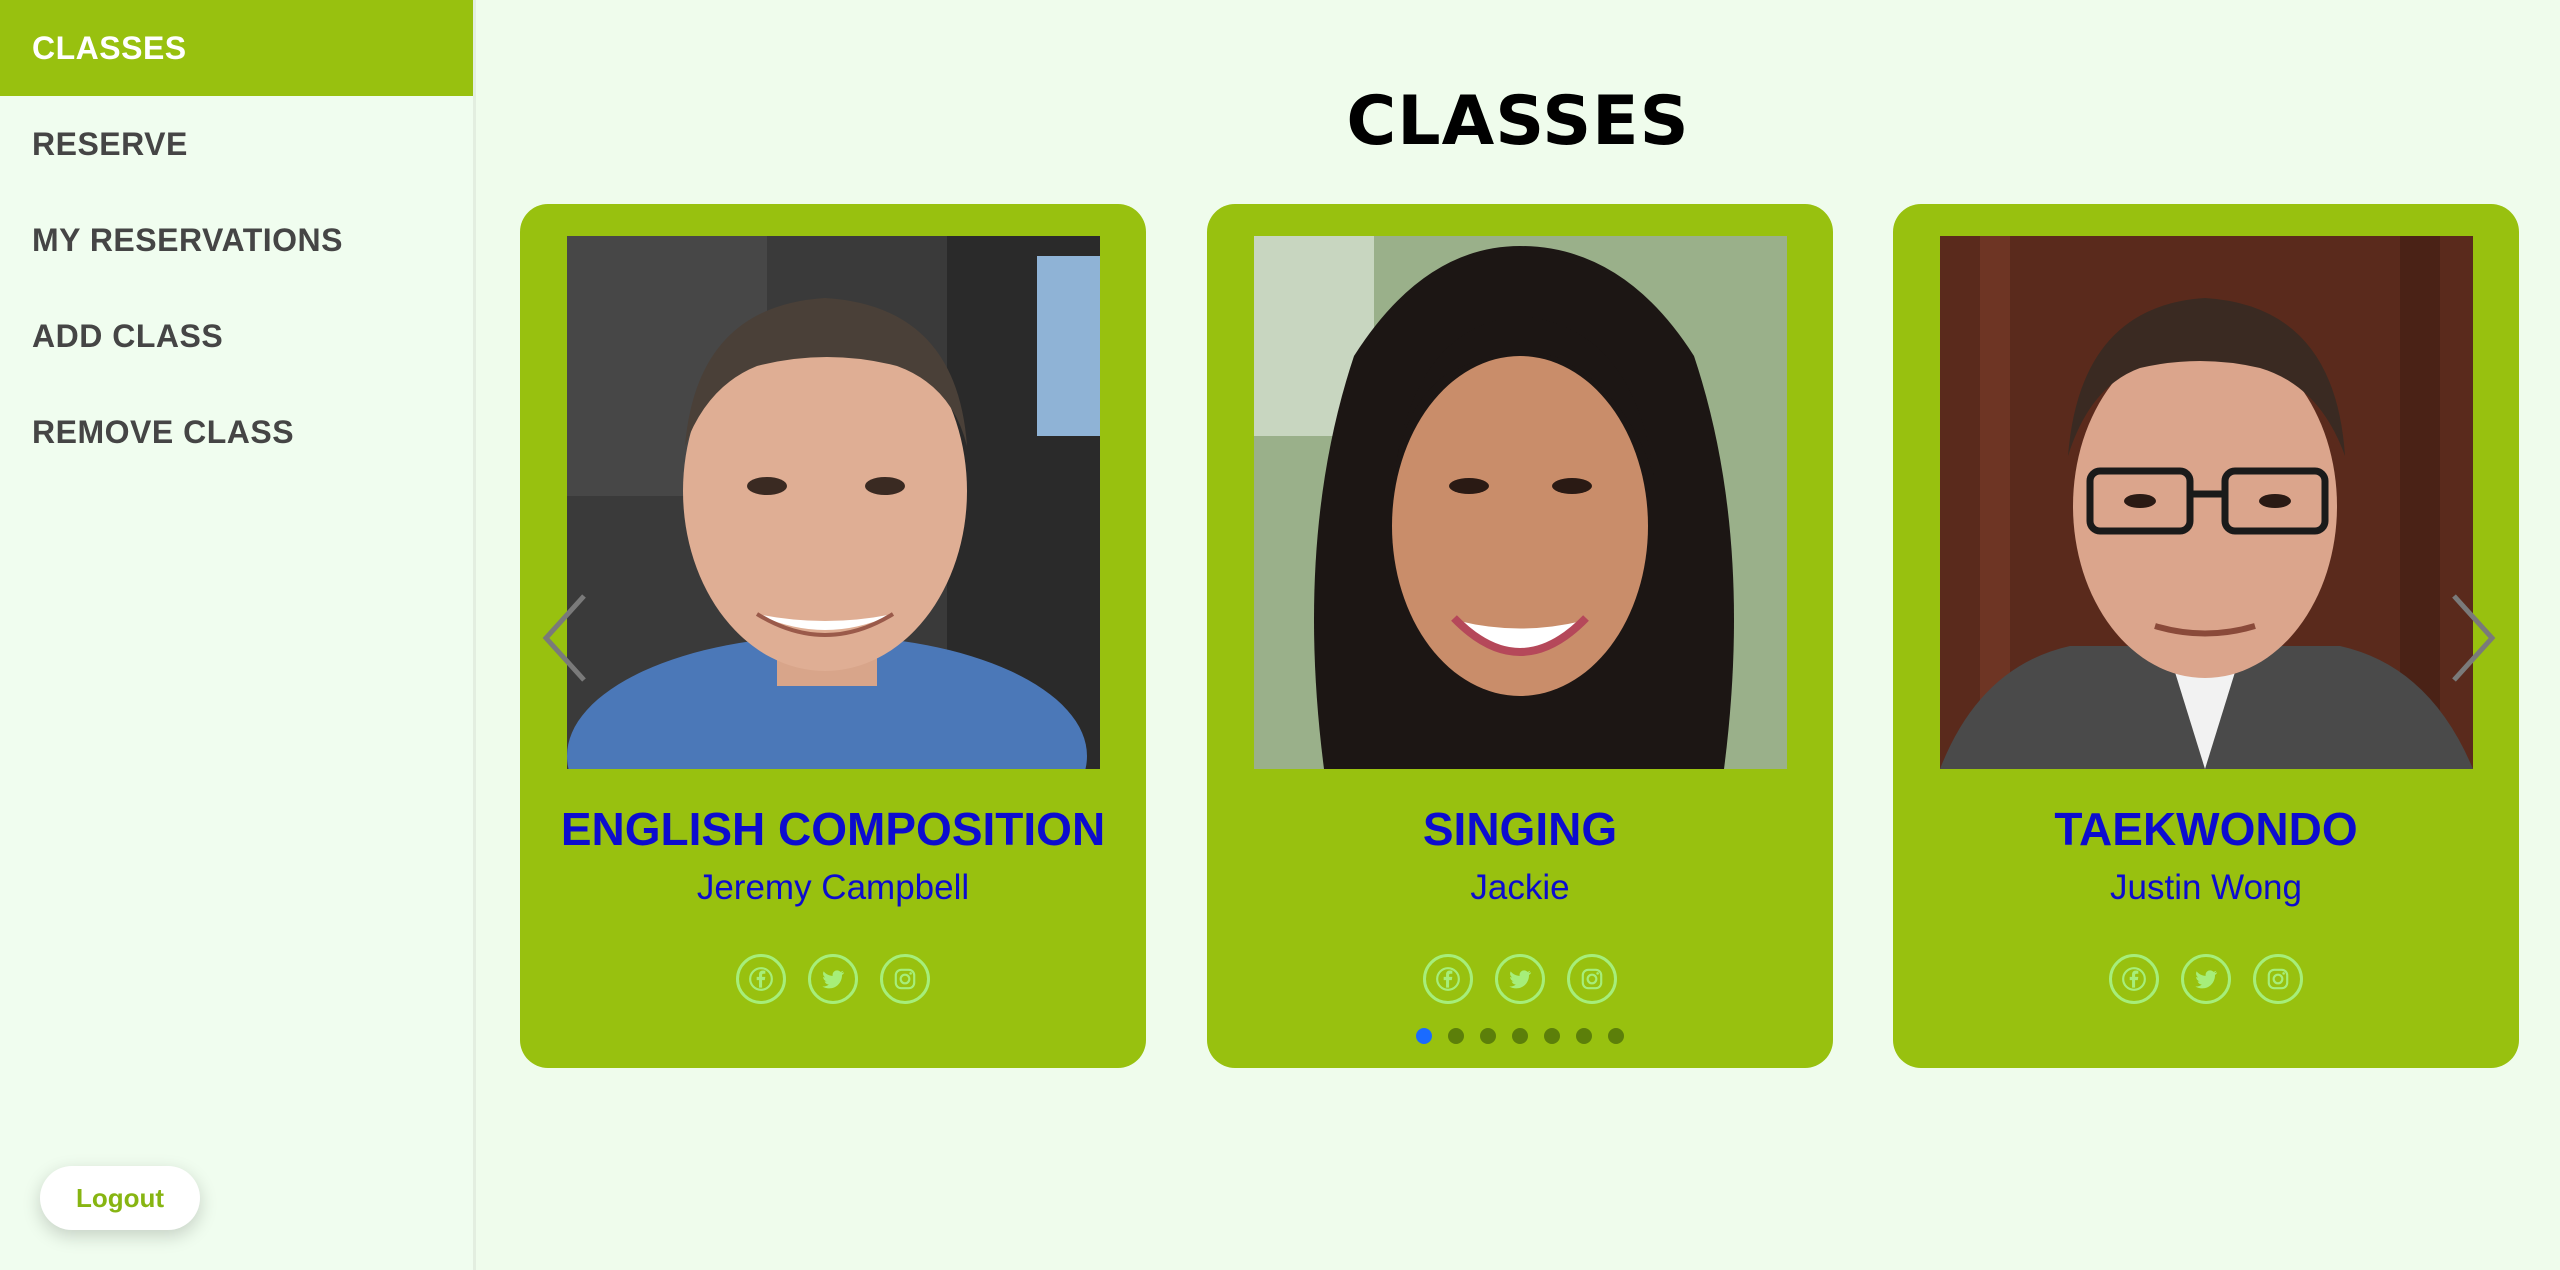  I want to click on chevron-right-icon, so click(2474, 638).